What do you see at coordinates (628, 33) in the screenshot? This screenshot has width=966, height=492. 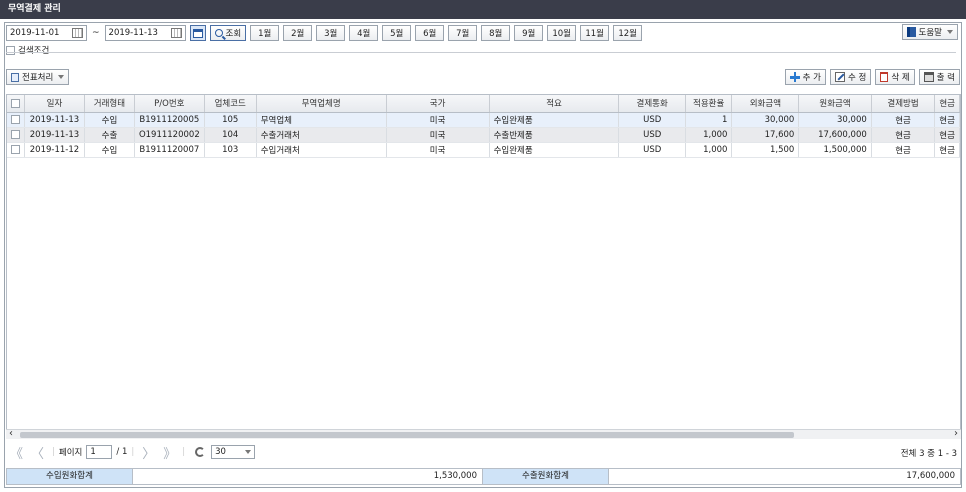 I see `month-button-12: 12월` at bounding box center [628, 33].